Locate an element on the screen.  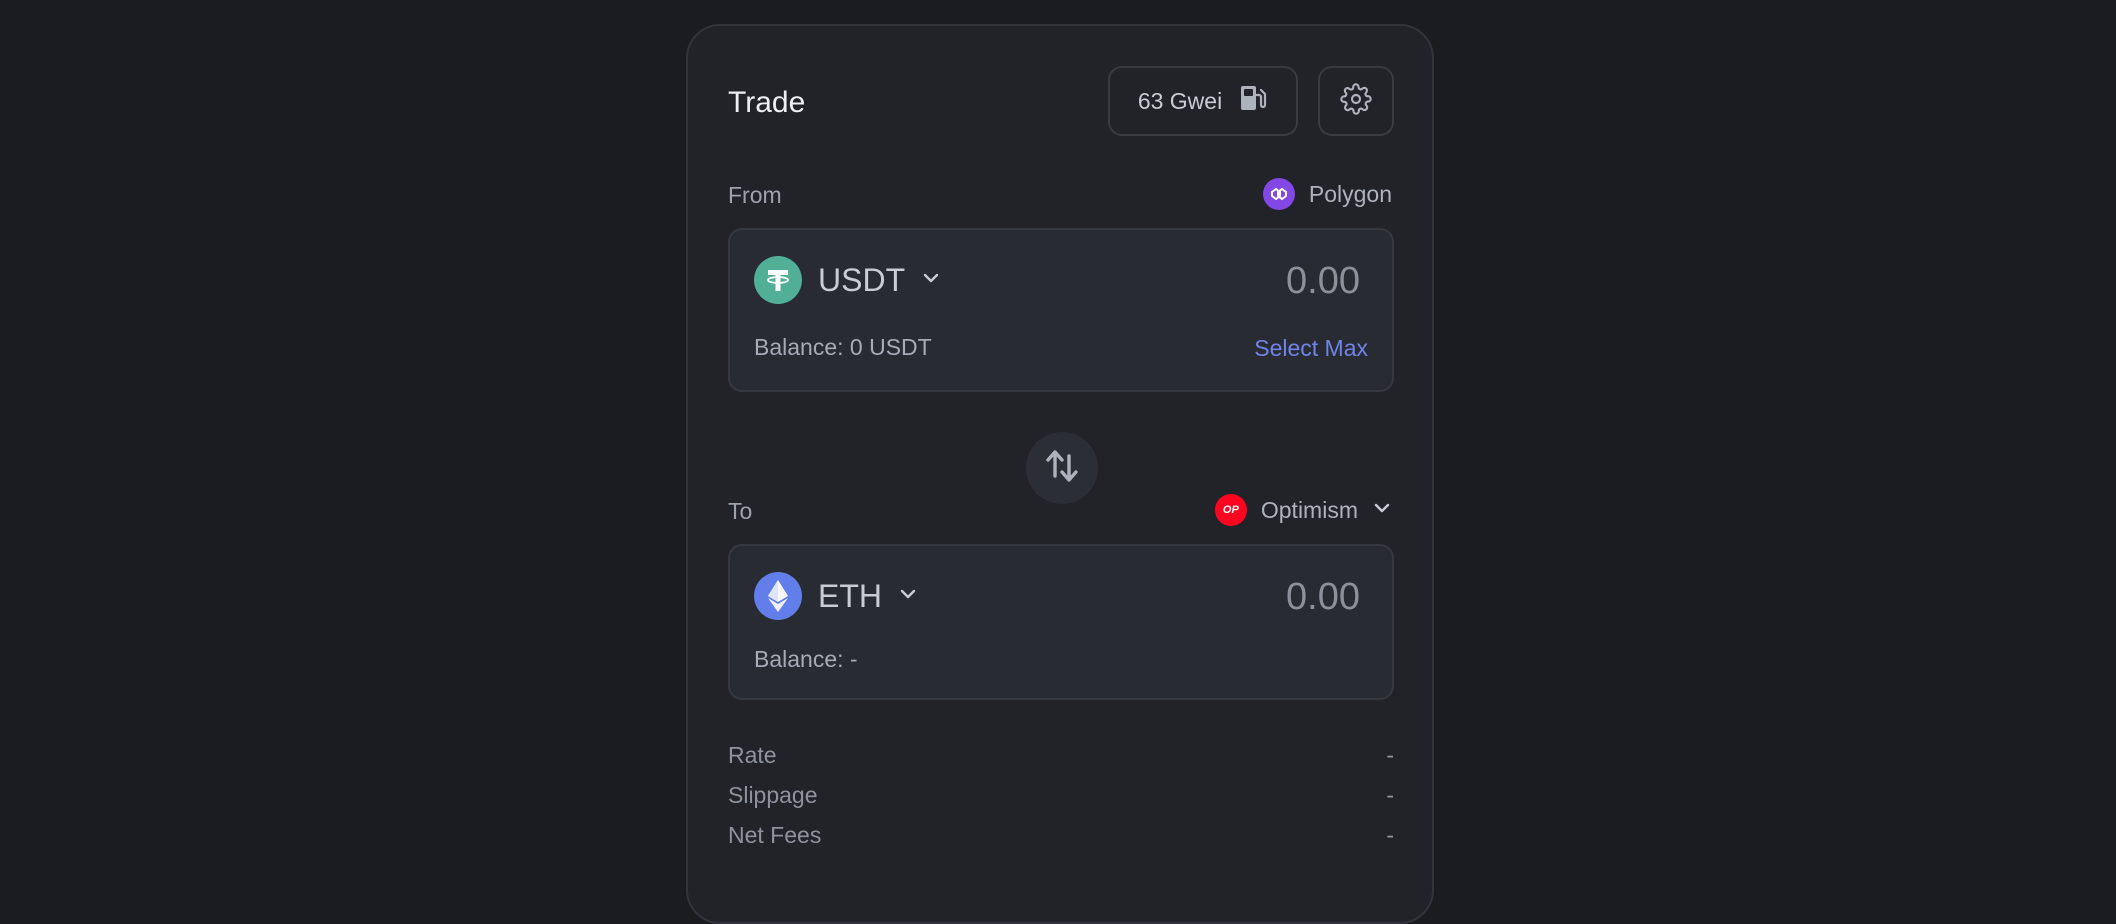
summary-label: Slippage is located at coordinates (773, 795).